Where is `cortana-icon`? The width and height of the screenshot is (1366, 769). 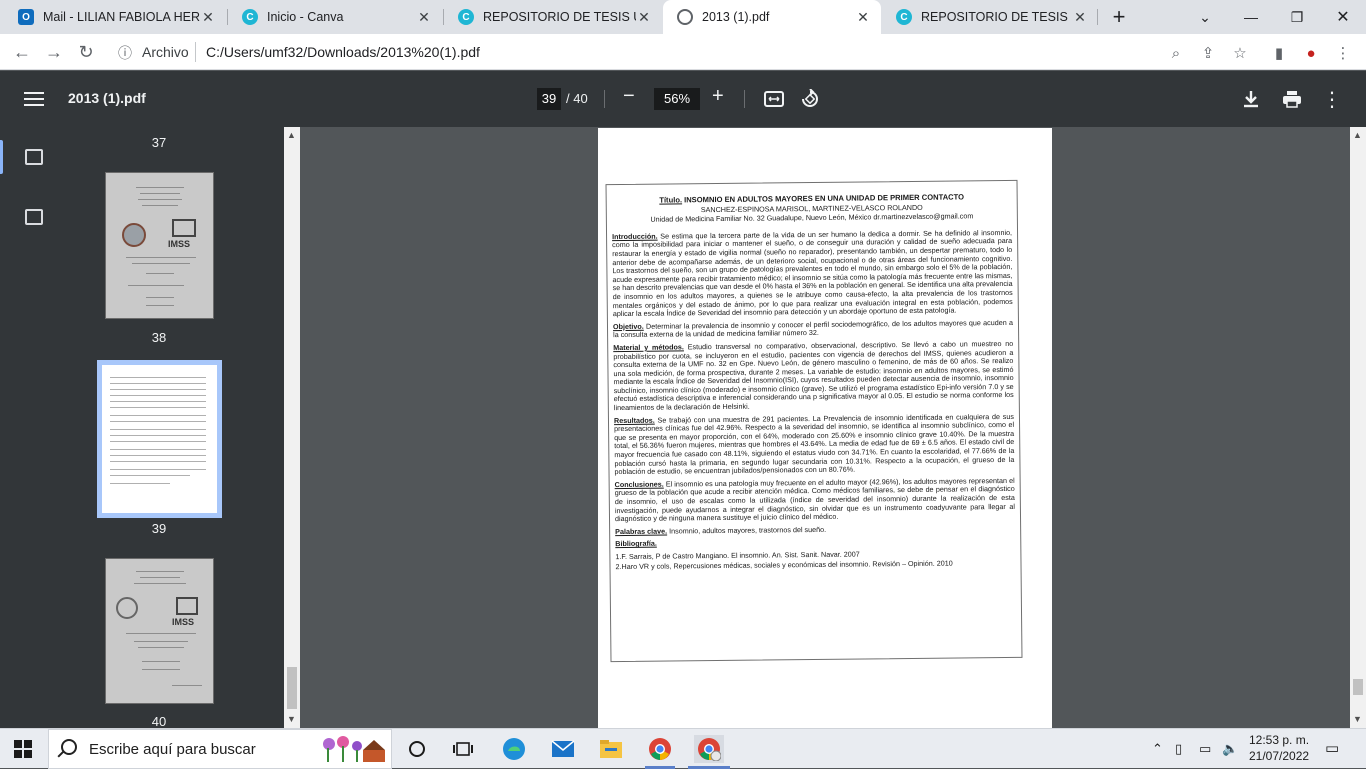
cortana-icon is located at coordinates (417, 749).